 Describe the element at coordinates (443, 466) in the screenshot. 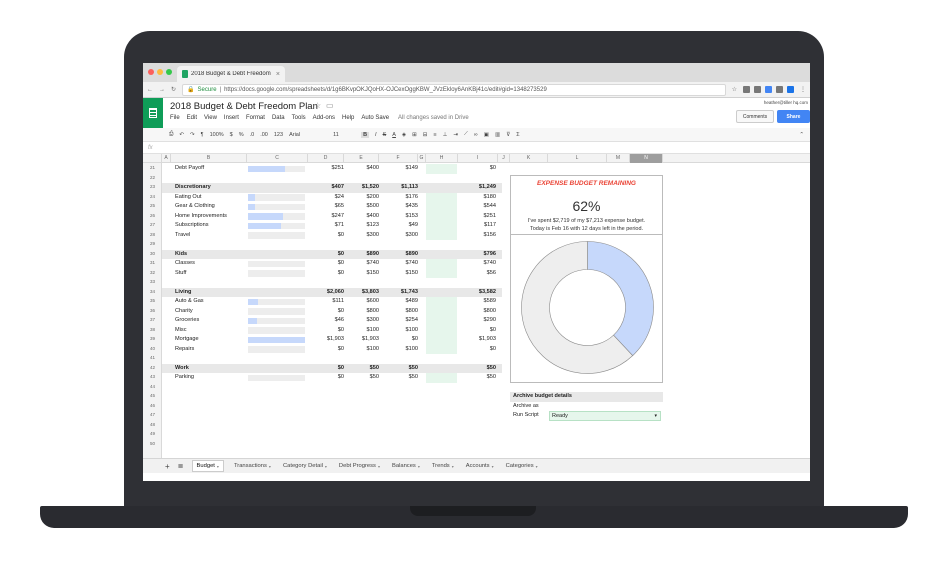

I see `sheet-tab-trends: Trends ▾` at that location.